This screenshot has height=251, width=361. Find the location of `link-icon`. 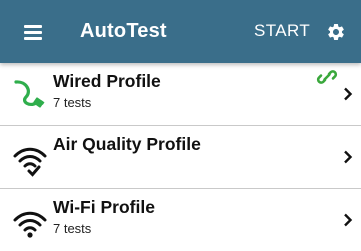

link-icon is located at coordinates (327, 77).